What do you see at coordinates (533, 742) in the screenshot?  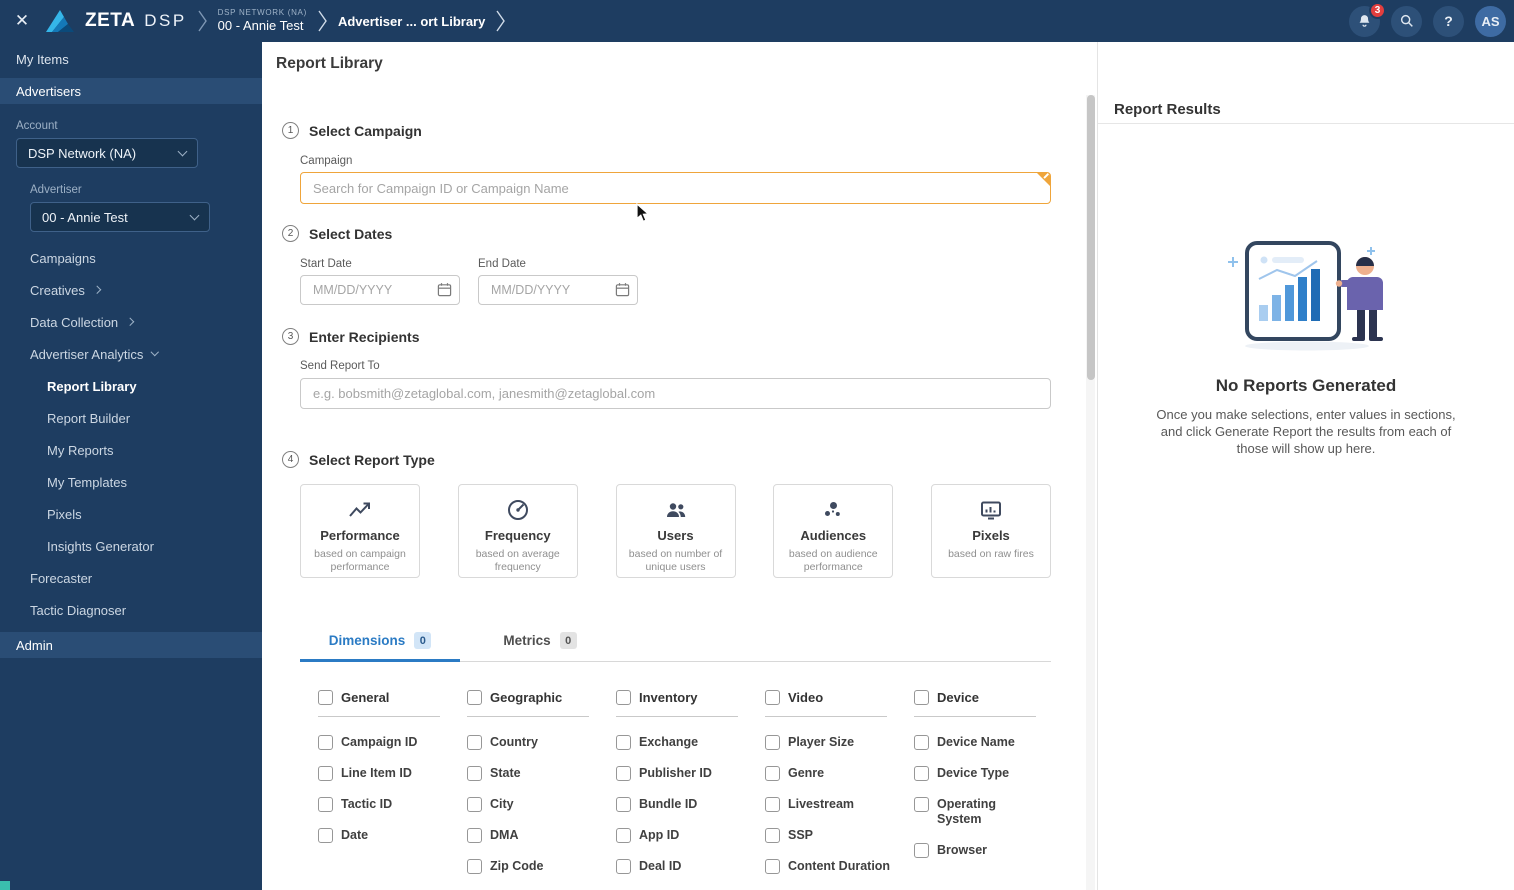 I see `dimension-item-country: Country` at bounding box center [533, 742].